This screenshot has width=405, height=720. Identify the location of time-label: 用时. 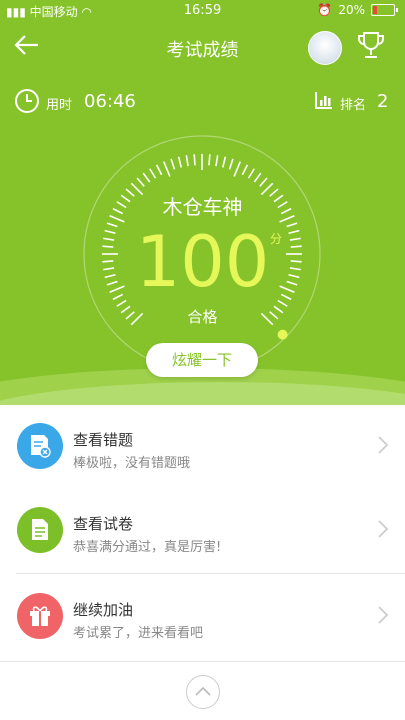
(59, 105).